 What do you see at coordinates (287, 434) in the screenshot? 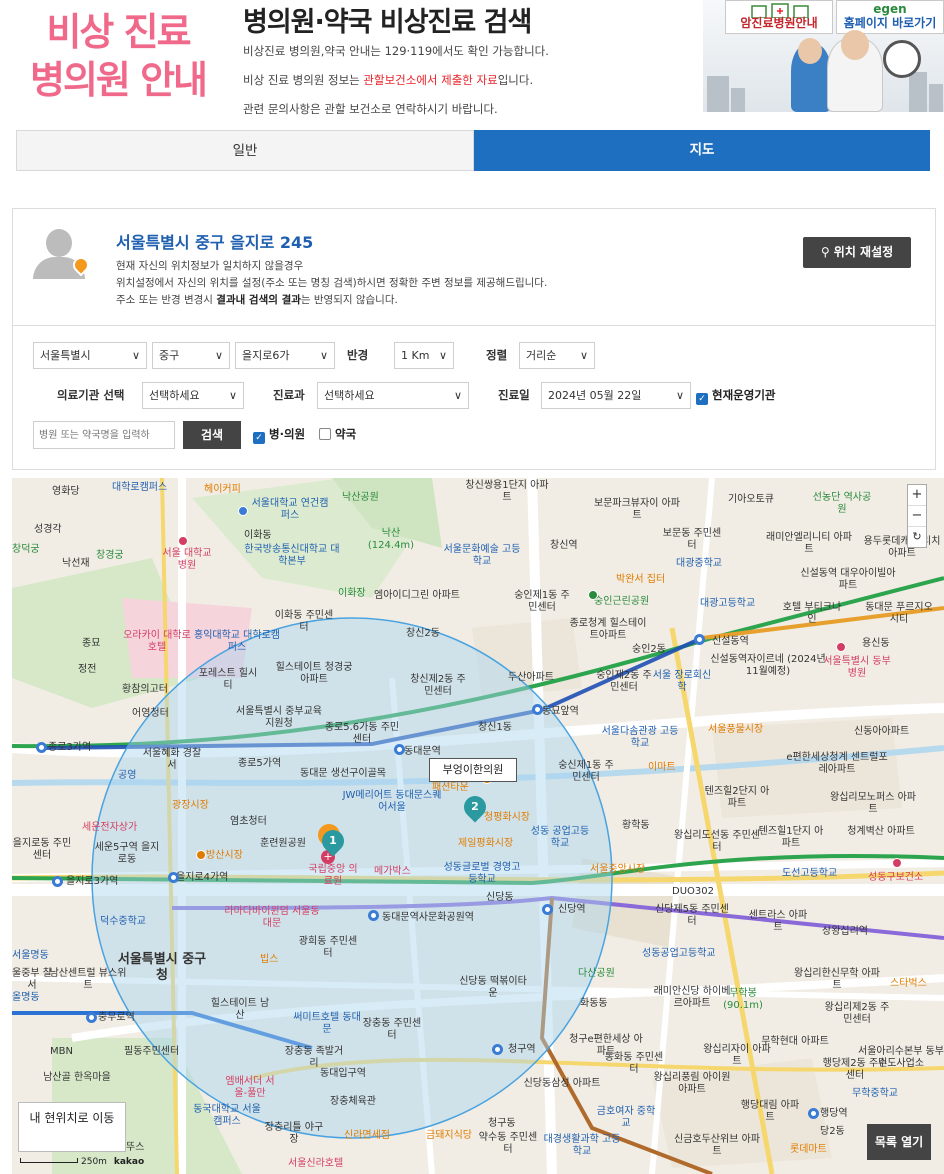
I see `hospital-checkbox-label: 병·의원` at bounding box center [287, 434].